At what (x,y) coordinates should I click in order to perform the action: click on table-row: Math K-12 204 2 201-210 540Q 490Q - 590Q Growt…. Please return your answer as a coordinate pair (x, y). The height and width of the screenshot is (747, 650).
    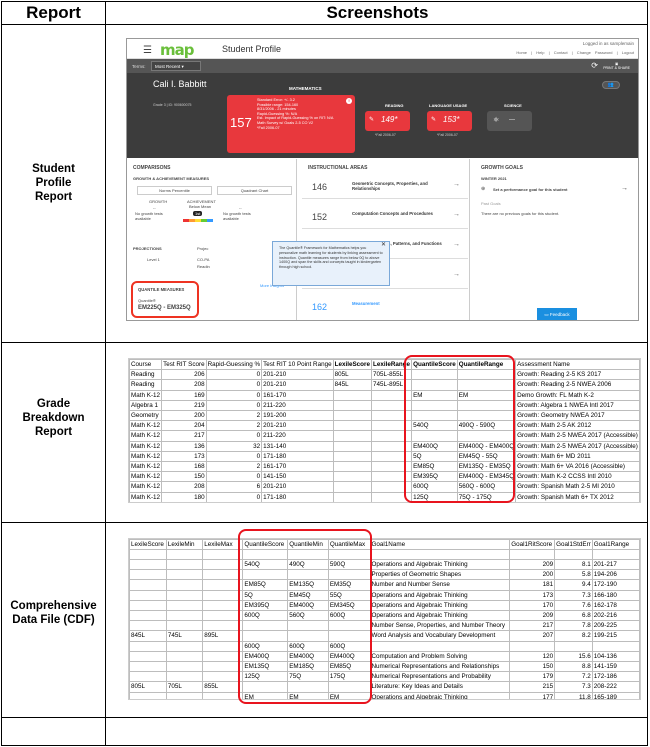
    Looking at the image, I should click on (384, 426).